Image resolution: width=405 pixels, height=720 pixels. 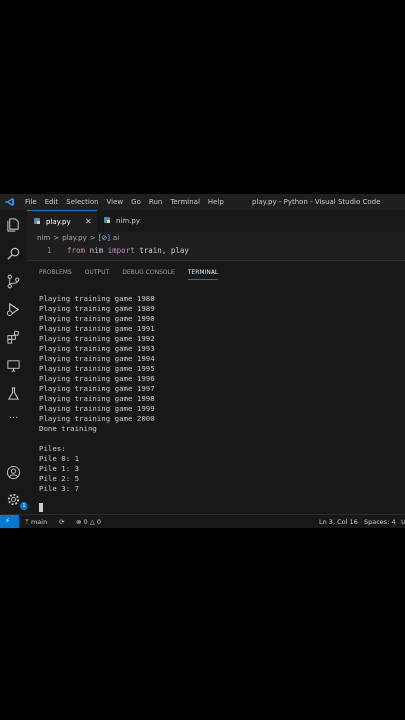 What do you see at coordinates (97, 298) in the screenshot?
I see `terminal-line: Playing training game 1988` at bounding box center [97, 298].